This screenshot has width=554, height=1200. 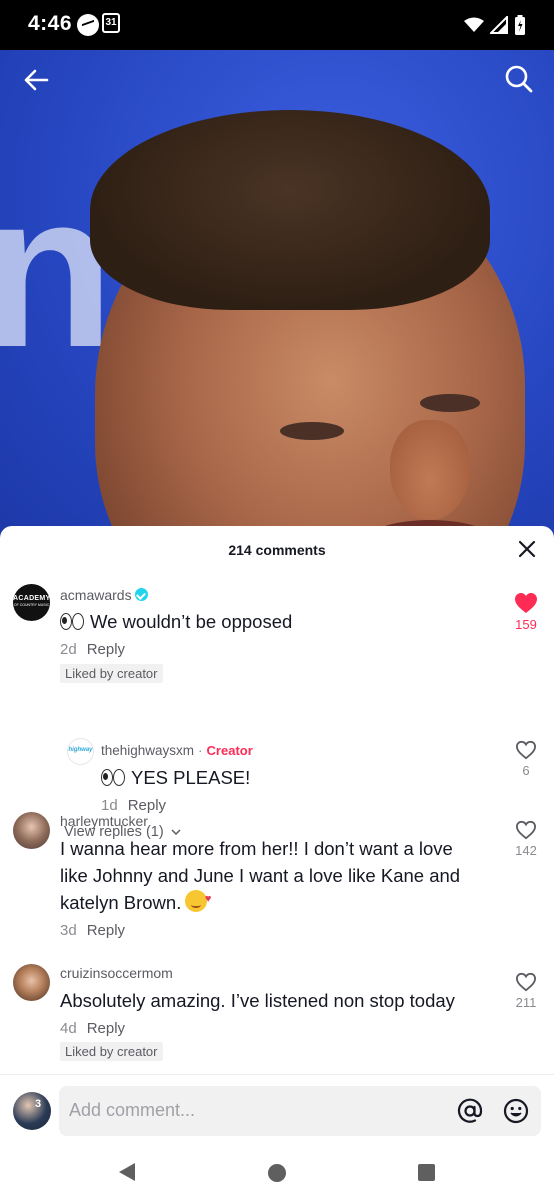 I want to click on like-count: 159, so click(x=526, y=624).